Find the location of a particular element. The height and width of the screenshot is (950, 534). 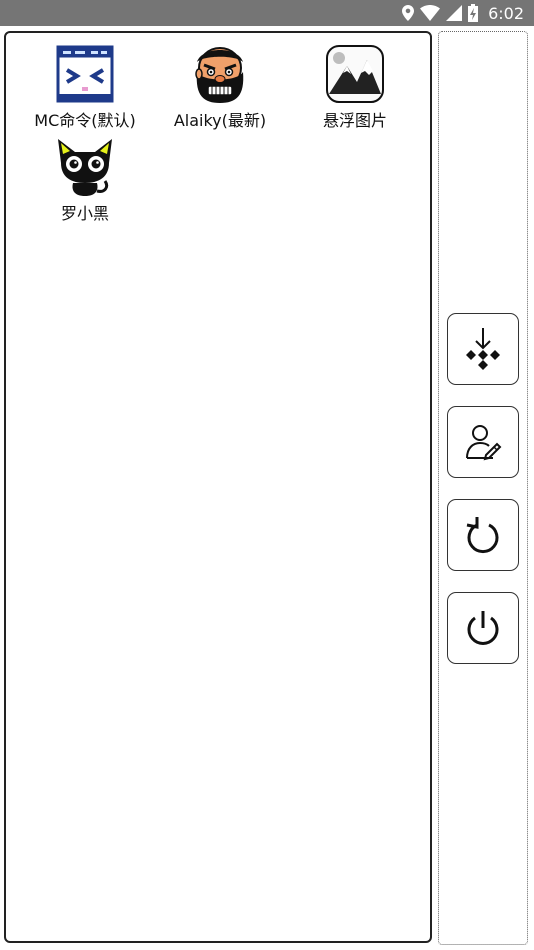

app-tile-mc-command: MC命令(默认) is located at coordinates (85, 91).